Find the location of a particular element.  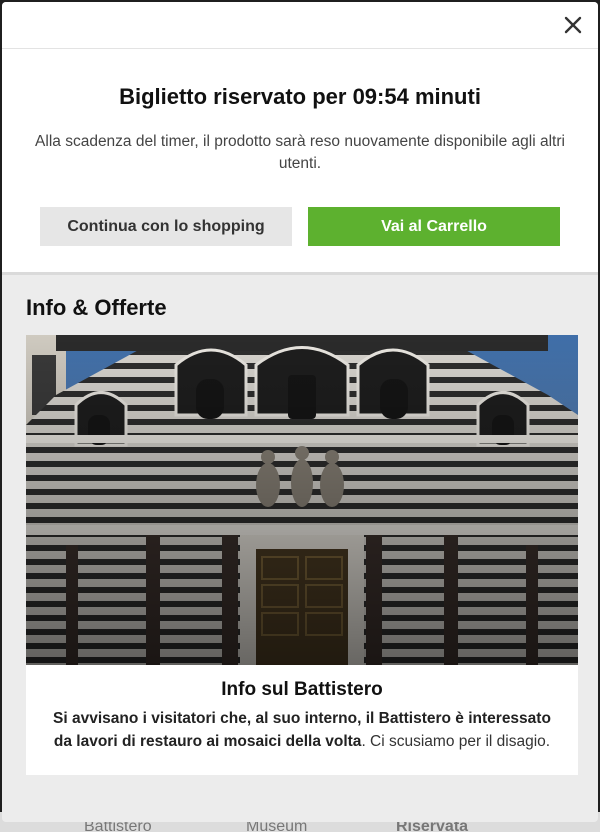

info-heading: Info & Offerte is located at coordinates (96, 307).